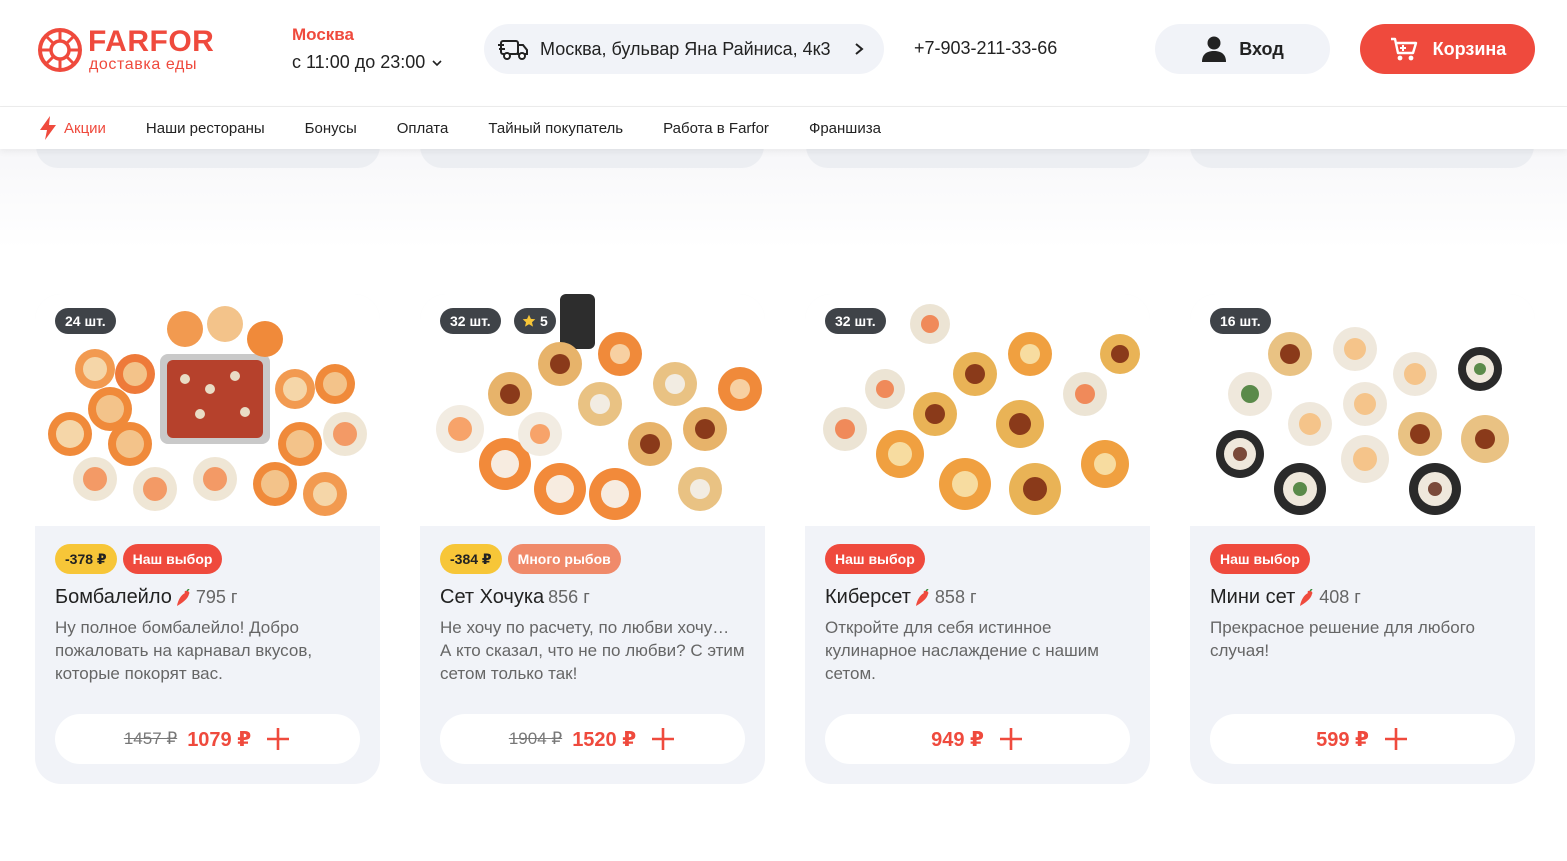 The width and height of the screenshot is (1567, 861). I want to click on price: 949 ₽, so click(957, 739).